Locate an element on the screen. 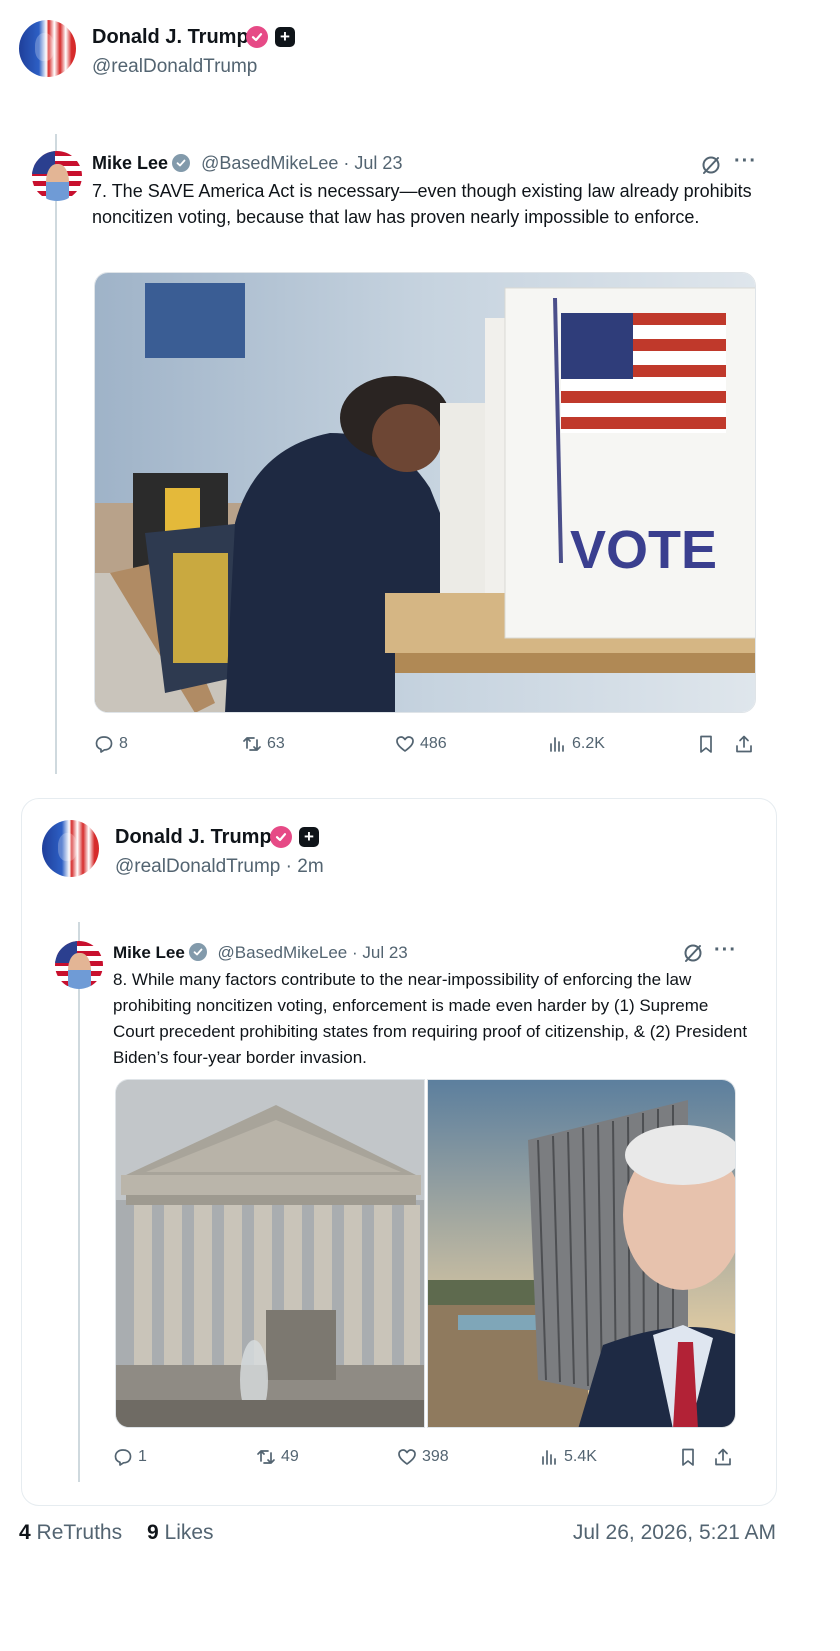 The width and height of the screenshot is (840, 1651). views-button: 5.4K is located at coordinates (568, 1457).